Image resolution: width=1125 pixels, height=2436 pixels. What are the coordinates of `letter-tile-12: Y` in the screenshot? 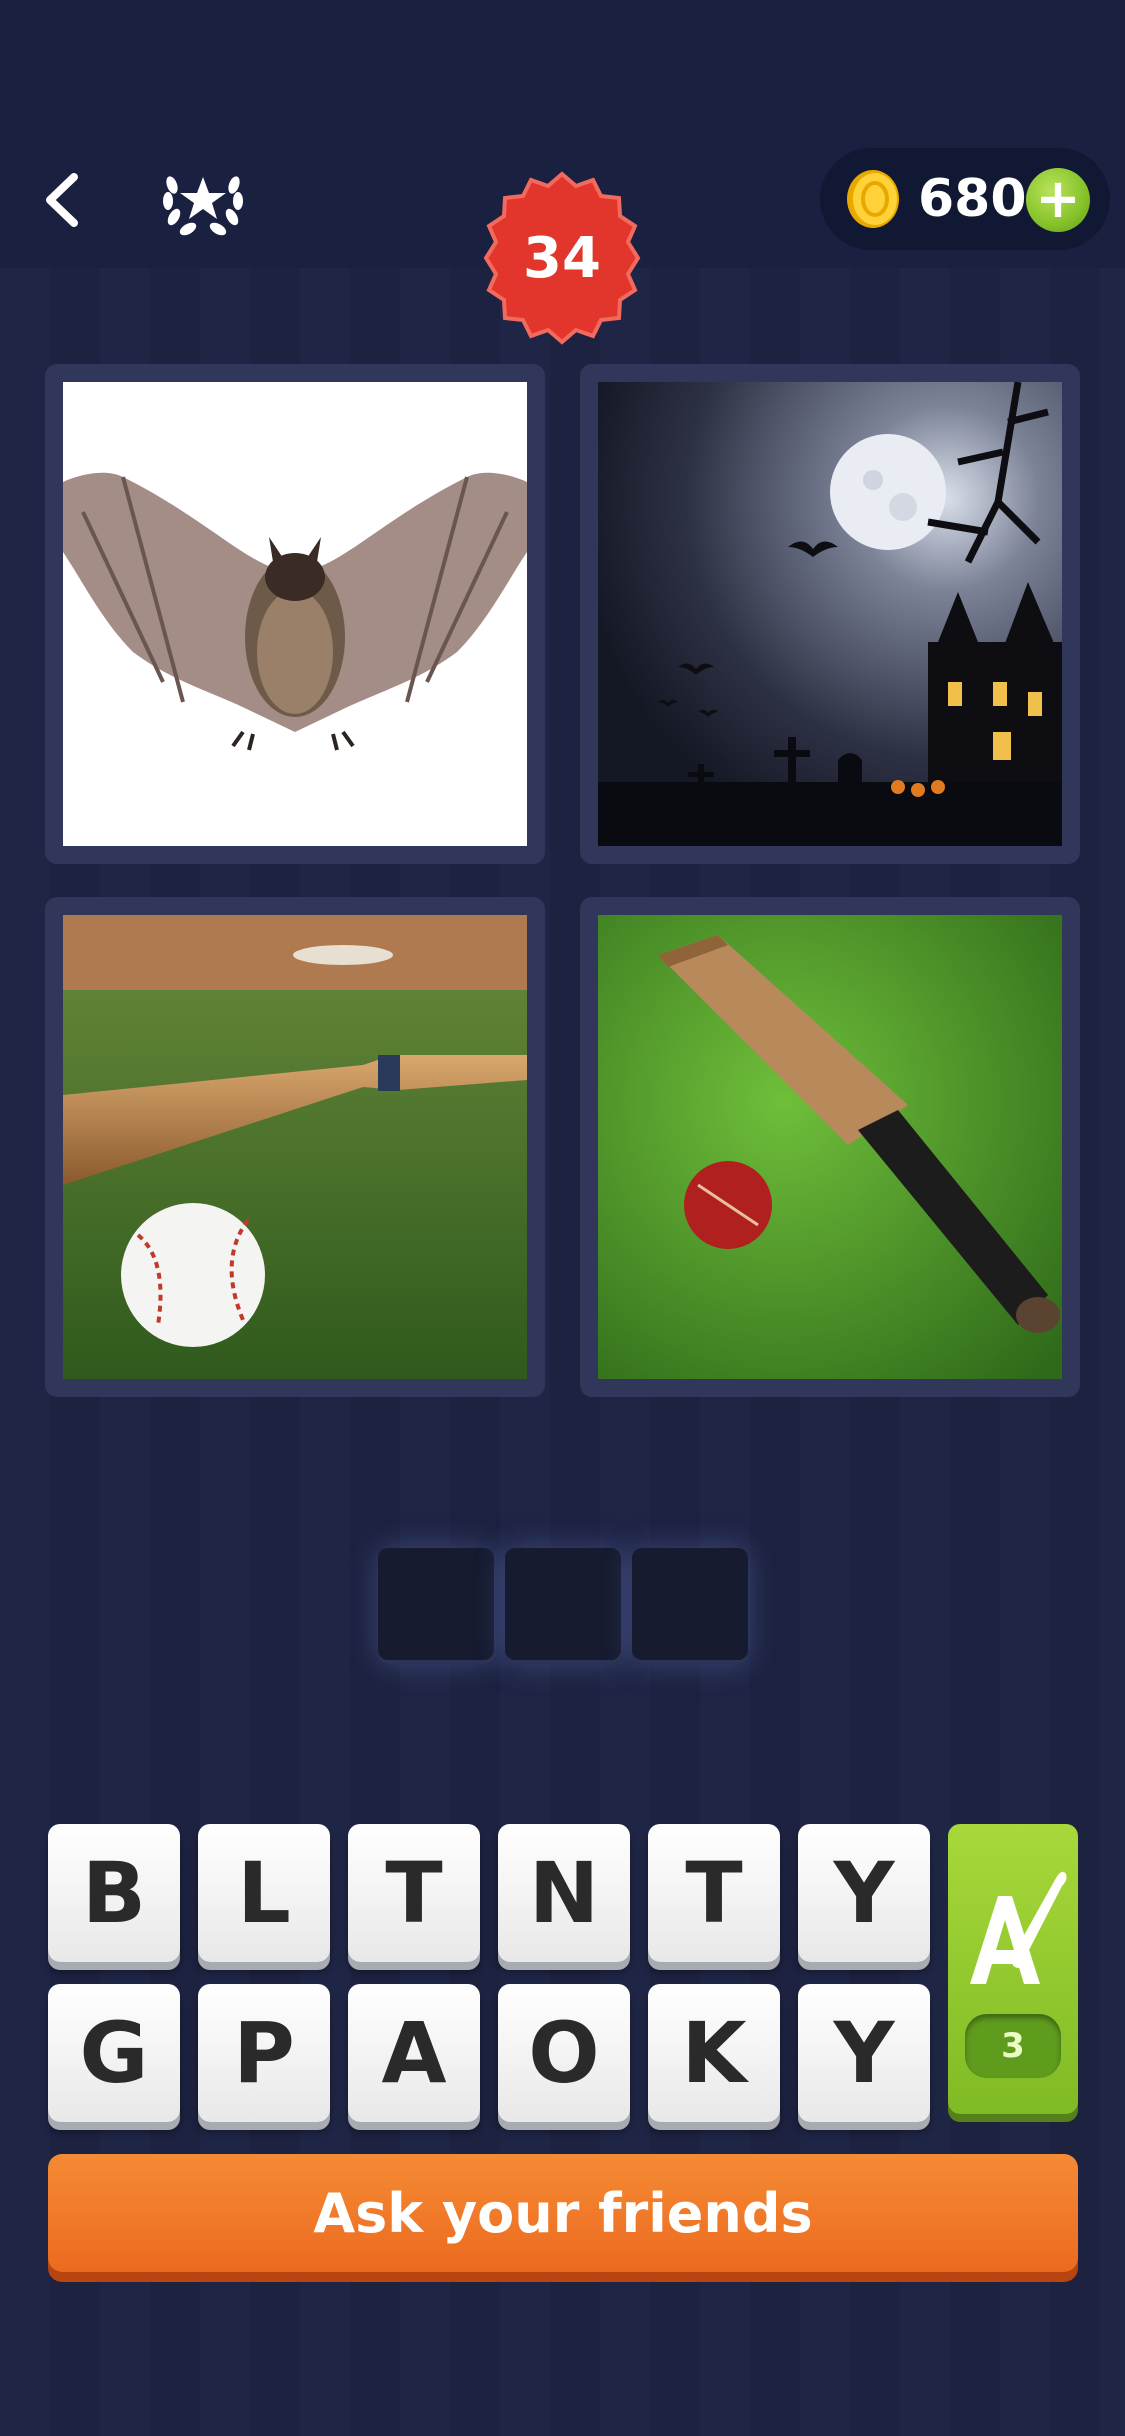 It's located at (864, 2053).